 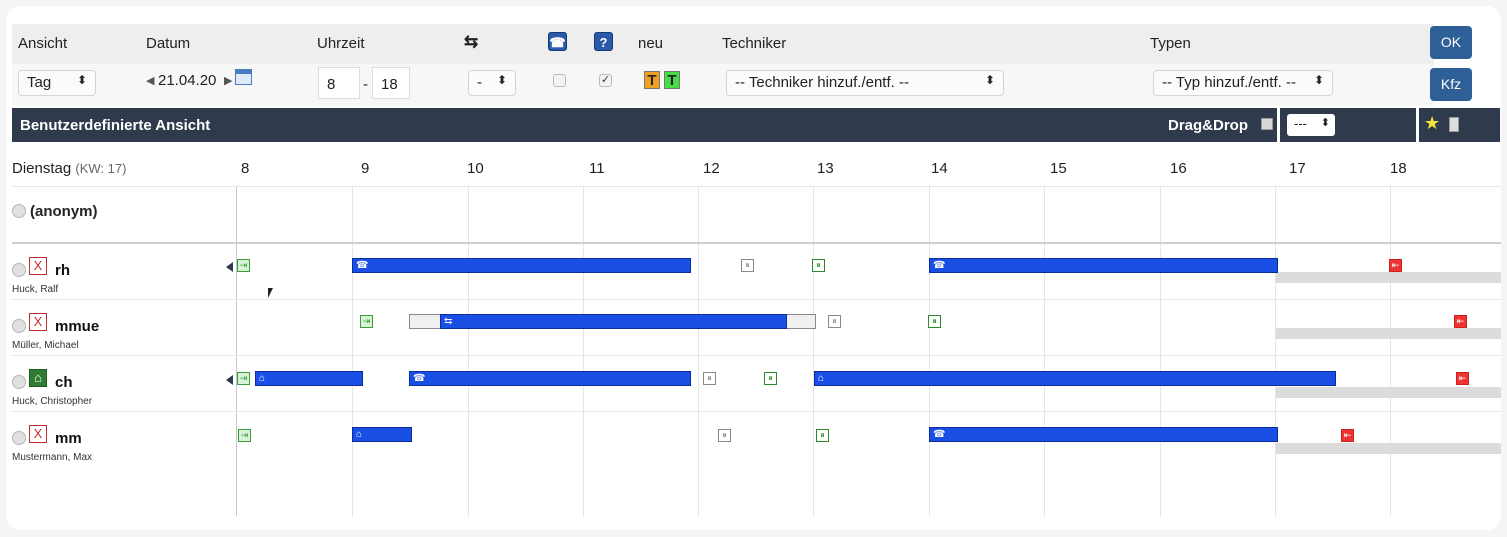 I want to click on techniker-select-value: -- Techniker hinzuf./entf. --, so click(x=822, y=82).